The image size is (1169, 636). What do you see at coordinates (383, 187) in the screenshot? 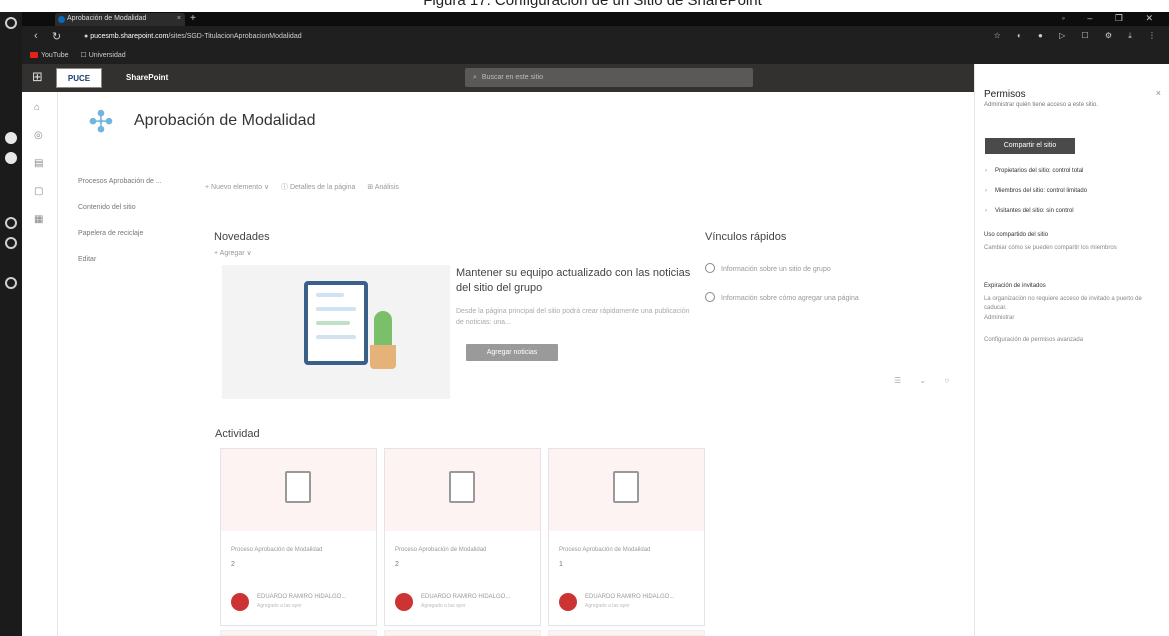
I see `analytics-button: ⊞ Análisis` at bounding box center [383, 187].